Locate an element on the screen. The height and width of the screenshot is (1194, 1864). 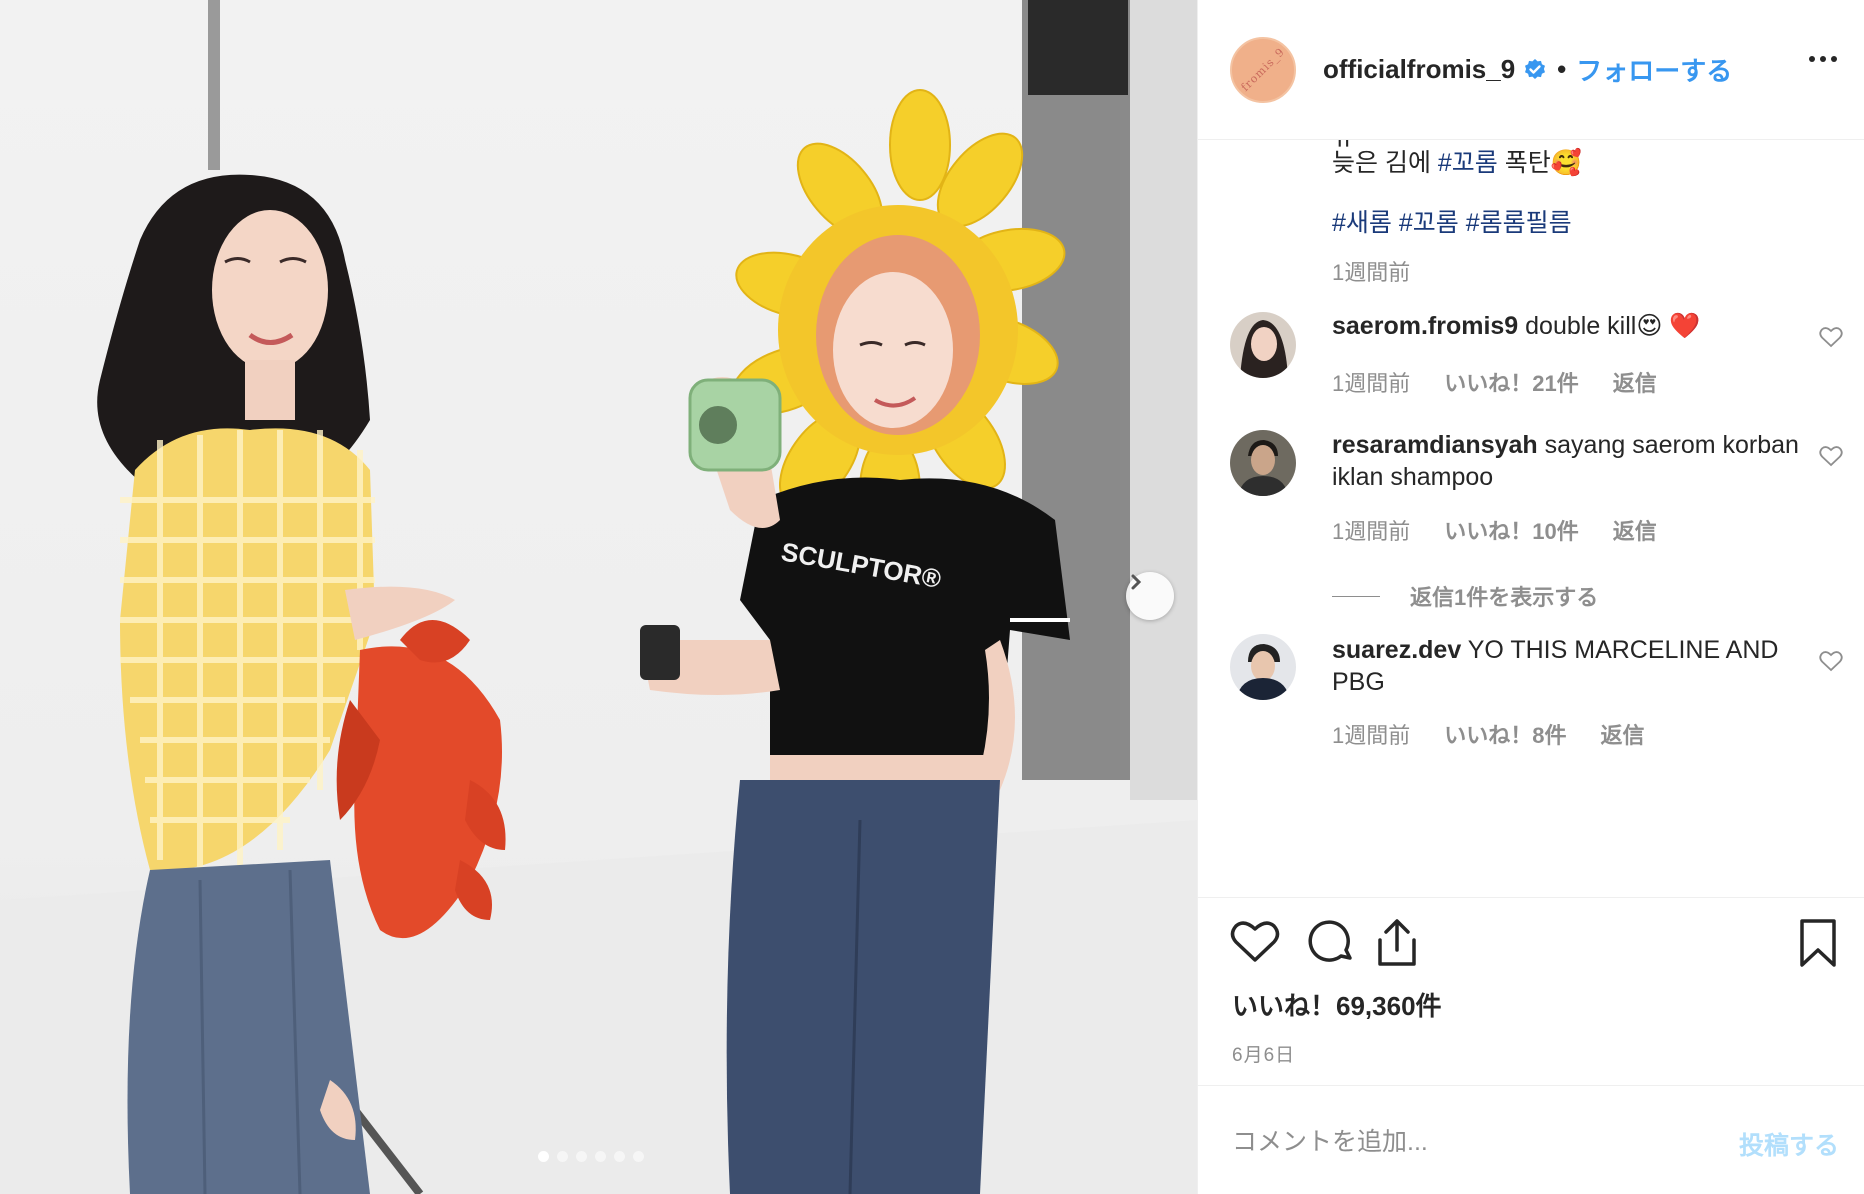
comment-meta: 1週間前 いいね！21件 返信 is located at coordinates (1511, 382).